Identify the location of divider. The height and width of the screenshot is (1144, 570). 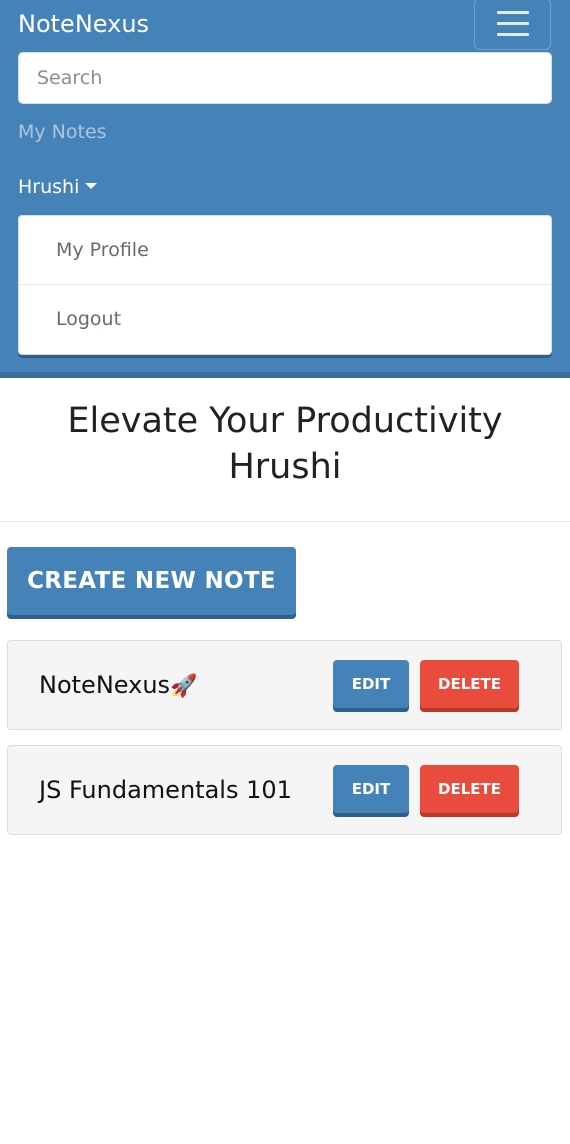
(285, 521).